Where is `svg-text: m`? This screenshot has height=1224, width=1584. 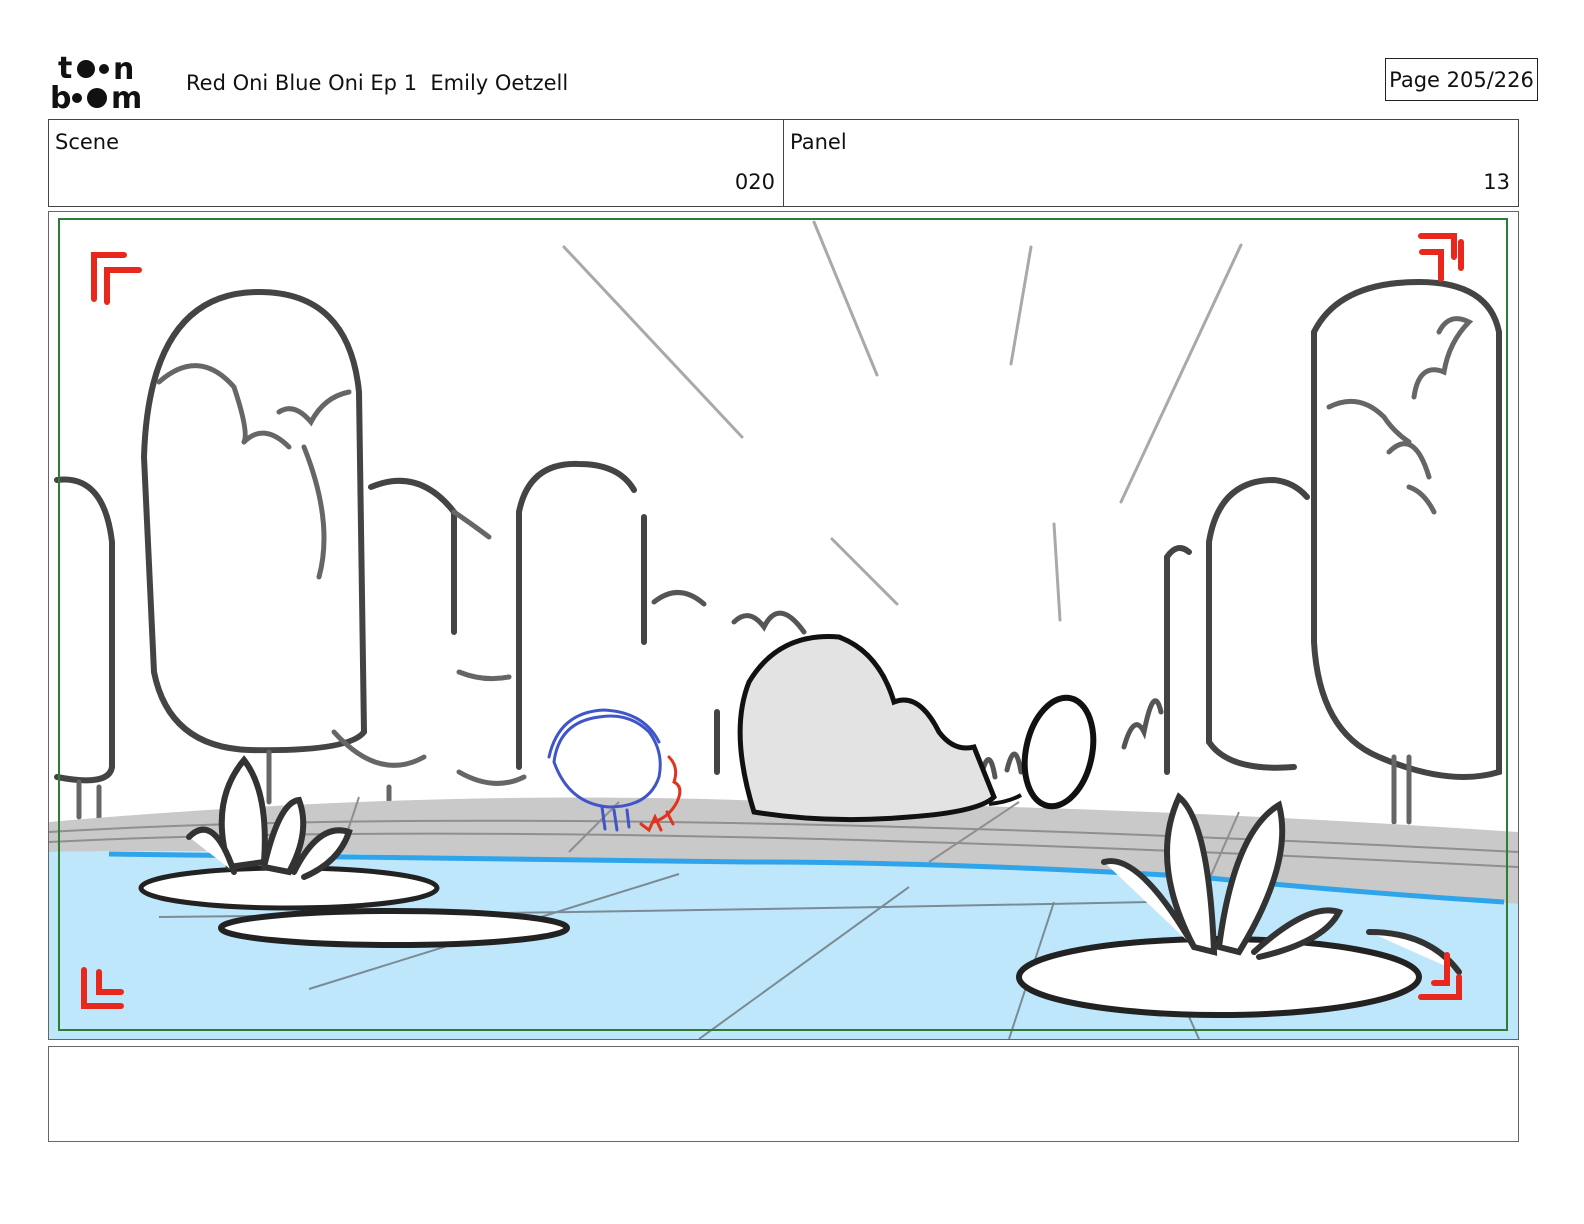
svg-text: m is located at coordinates (126, 96).